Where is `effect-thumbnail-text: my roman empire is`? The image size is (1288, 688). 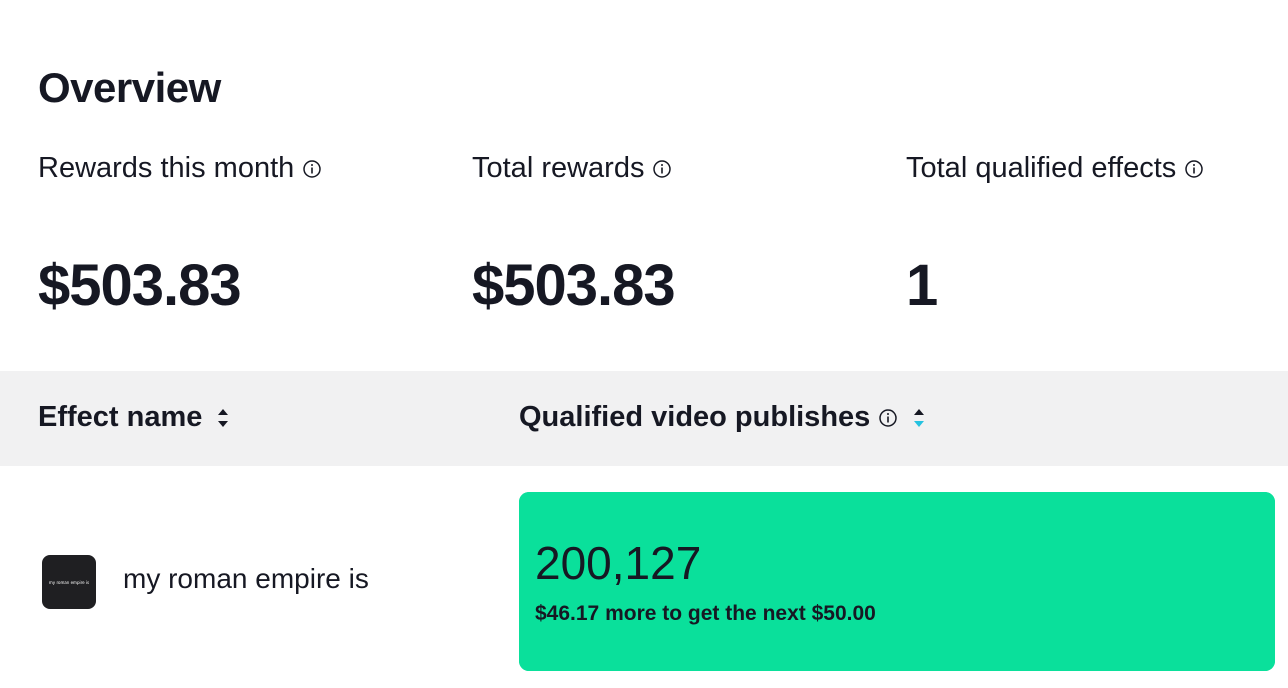 effect-thumbnail-text: my roman empire is is located at coordinates (69, 582).